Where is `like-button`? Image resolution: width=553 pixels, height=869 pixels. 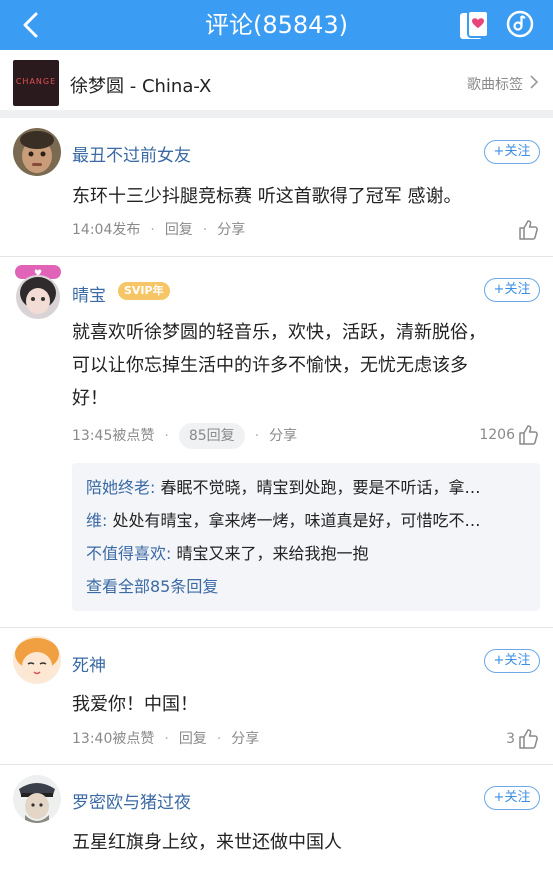
like-button is located at coordinates (528, 230).